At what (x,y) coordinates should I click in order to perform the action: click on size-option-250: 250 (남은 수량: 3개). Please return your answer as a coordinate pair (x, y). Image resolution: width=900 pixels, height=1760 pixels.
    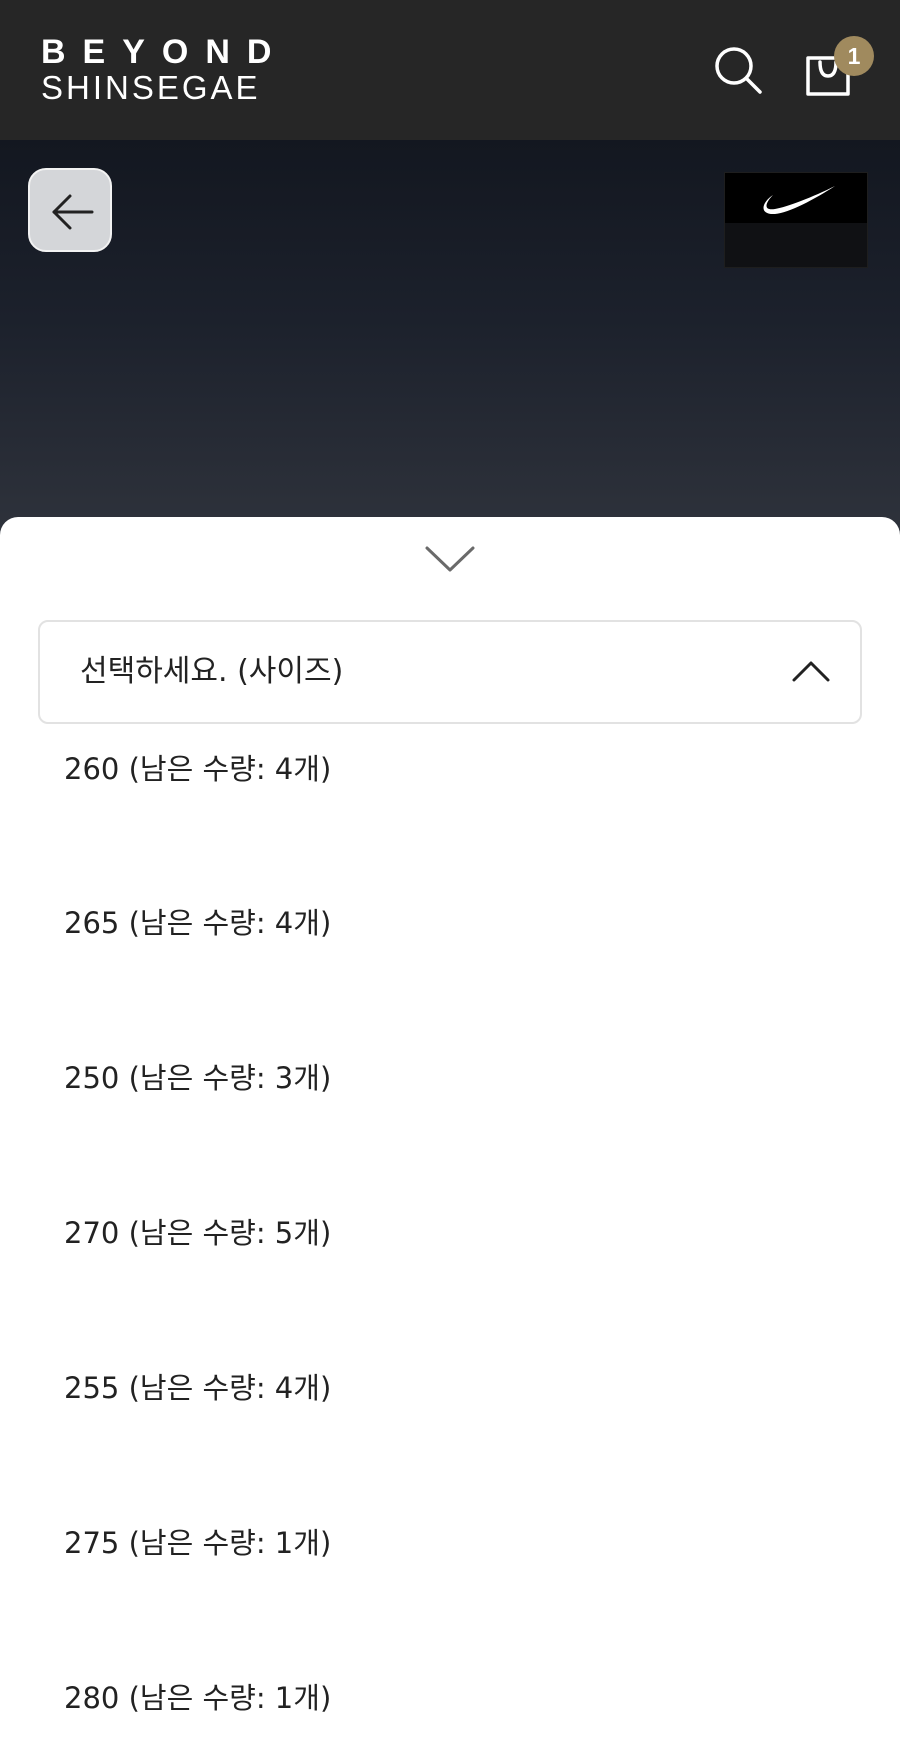
    Looking at the image, I should click on (197, 1078).